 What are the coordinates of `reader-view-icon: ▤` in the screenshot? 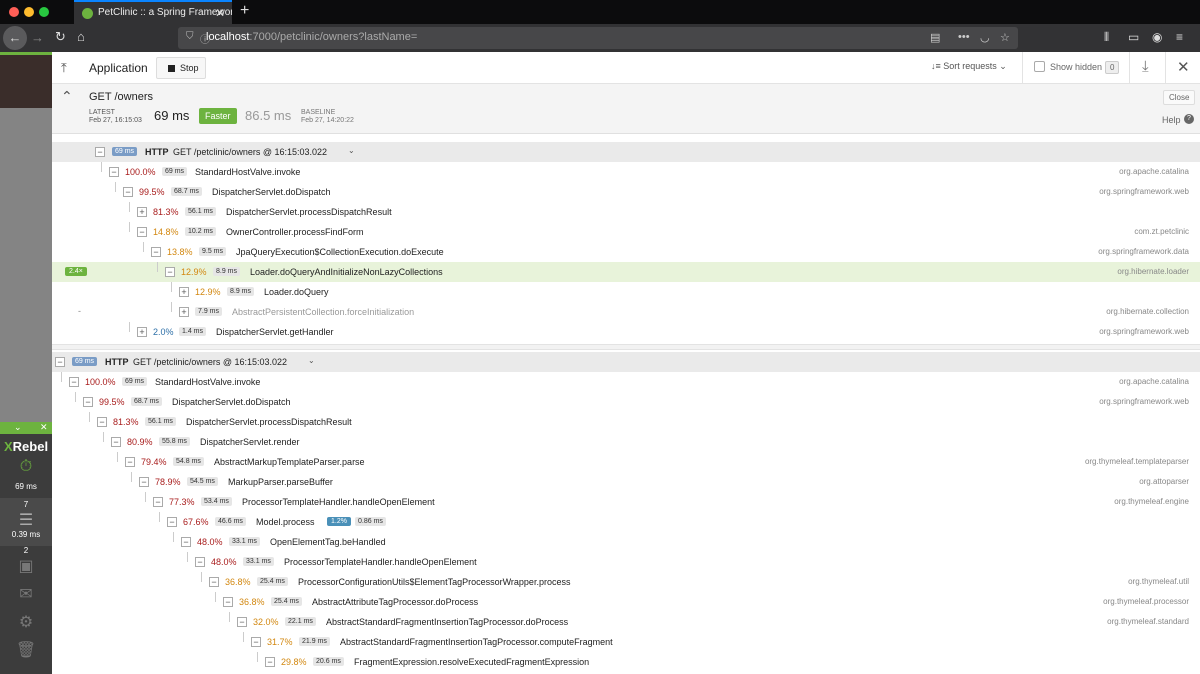 It's located at (935, 37).